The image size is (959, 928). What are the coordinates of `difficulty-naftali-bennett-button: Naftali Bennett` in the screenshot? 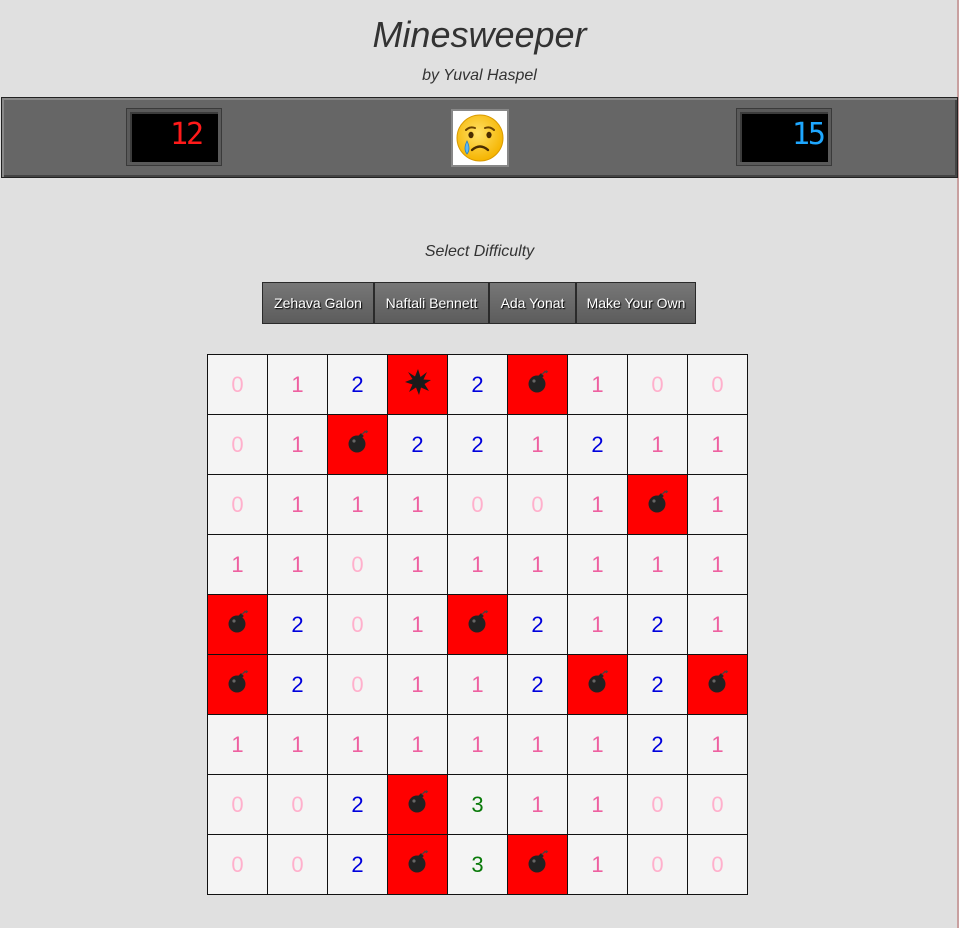 It's located at (431, 303).